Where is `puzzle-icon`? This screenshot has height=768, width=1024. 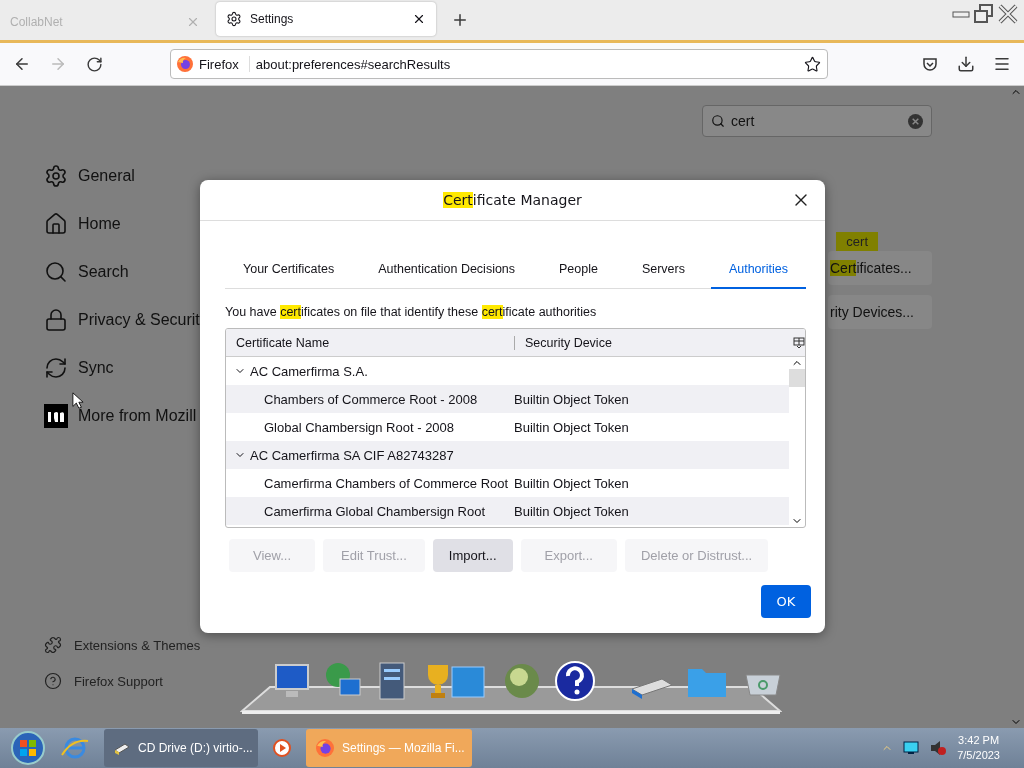
puzzle-icon is located at coordinates (53, 645).